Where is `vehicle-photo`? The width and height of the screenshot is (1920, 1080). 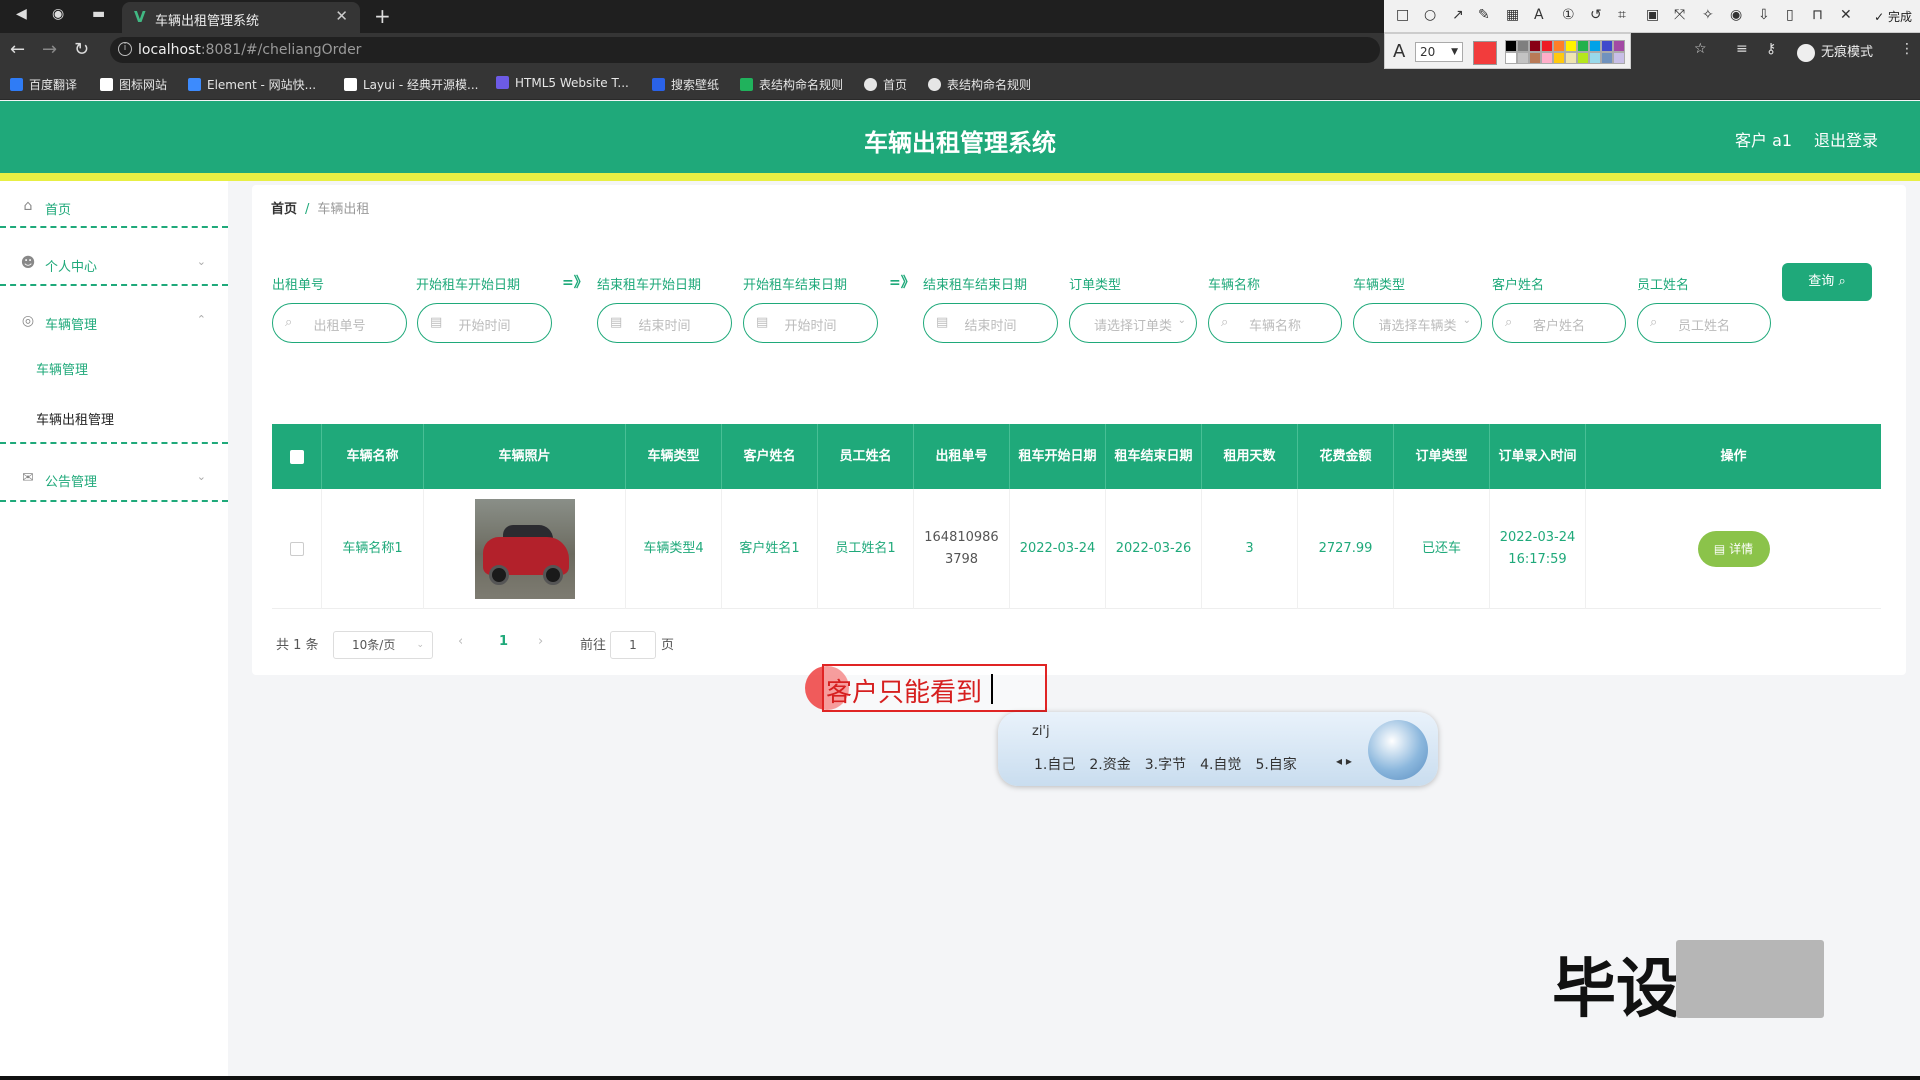
vehicle-photo is located at coordinates (524, 549).